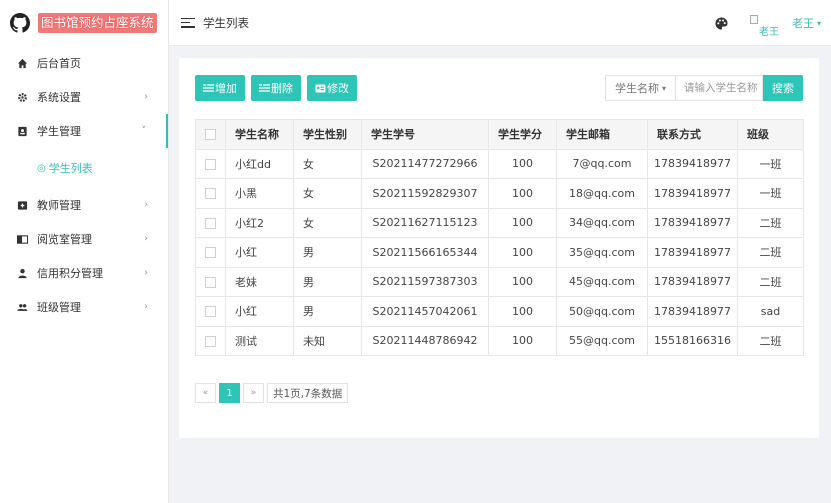  Describe the element at coordinates (500, 23) in the screenshot. I see `top-header: 学生列表 老王 老王 ▾` at that location.